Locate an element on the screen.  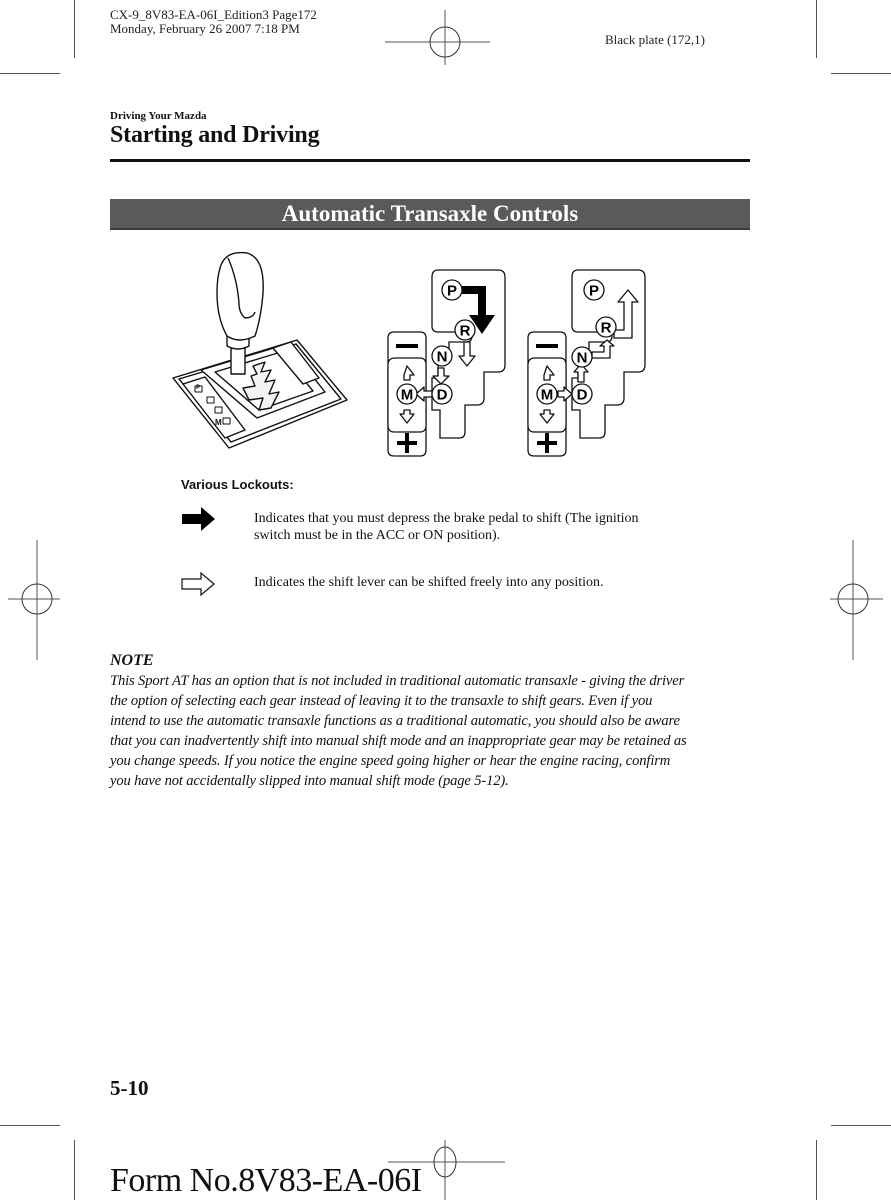
section-banner: Automatic Transaxle Controls is located at coordinates (430, 214).